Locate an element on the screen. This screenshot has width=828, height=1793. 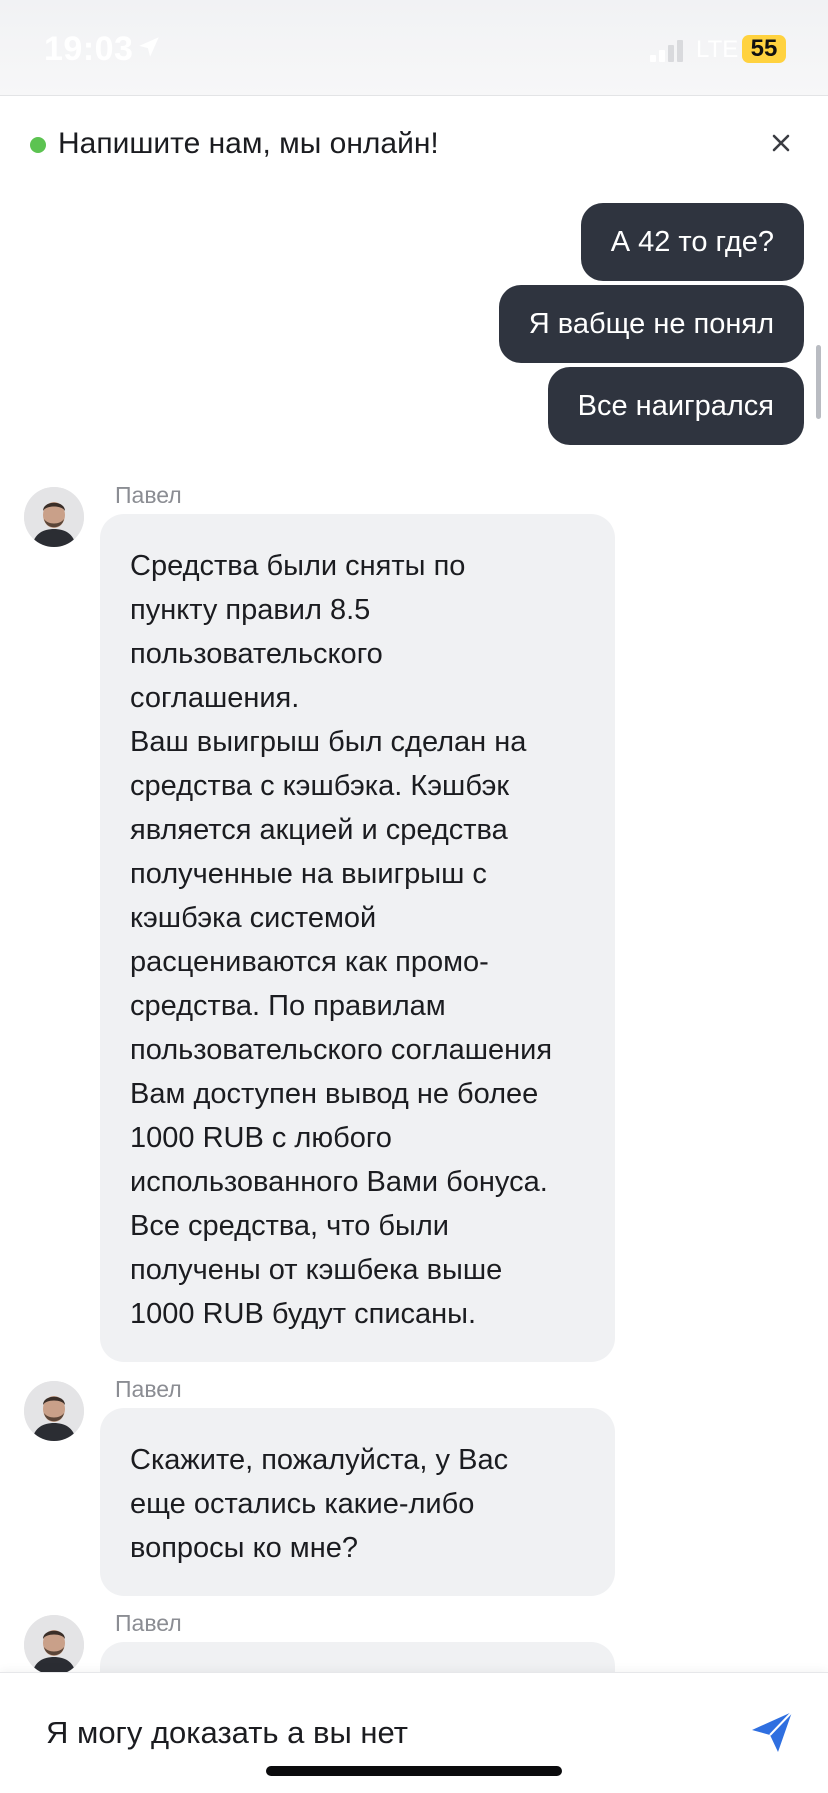
network-type: LTE is located at coordinates (717, 49).